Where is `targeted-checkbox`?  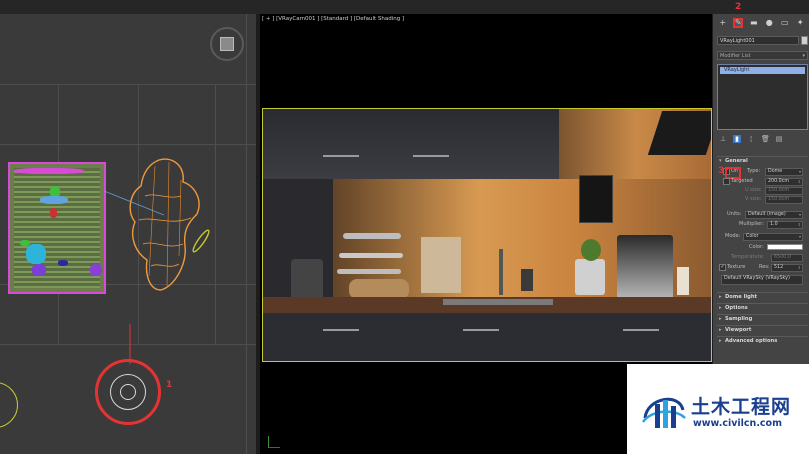
targeted-checkbox is located at coordinates (726, 181).